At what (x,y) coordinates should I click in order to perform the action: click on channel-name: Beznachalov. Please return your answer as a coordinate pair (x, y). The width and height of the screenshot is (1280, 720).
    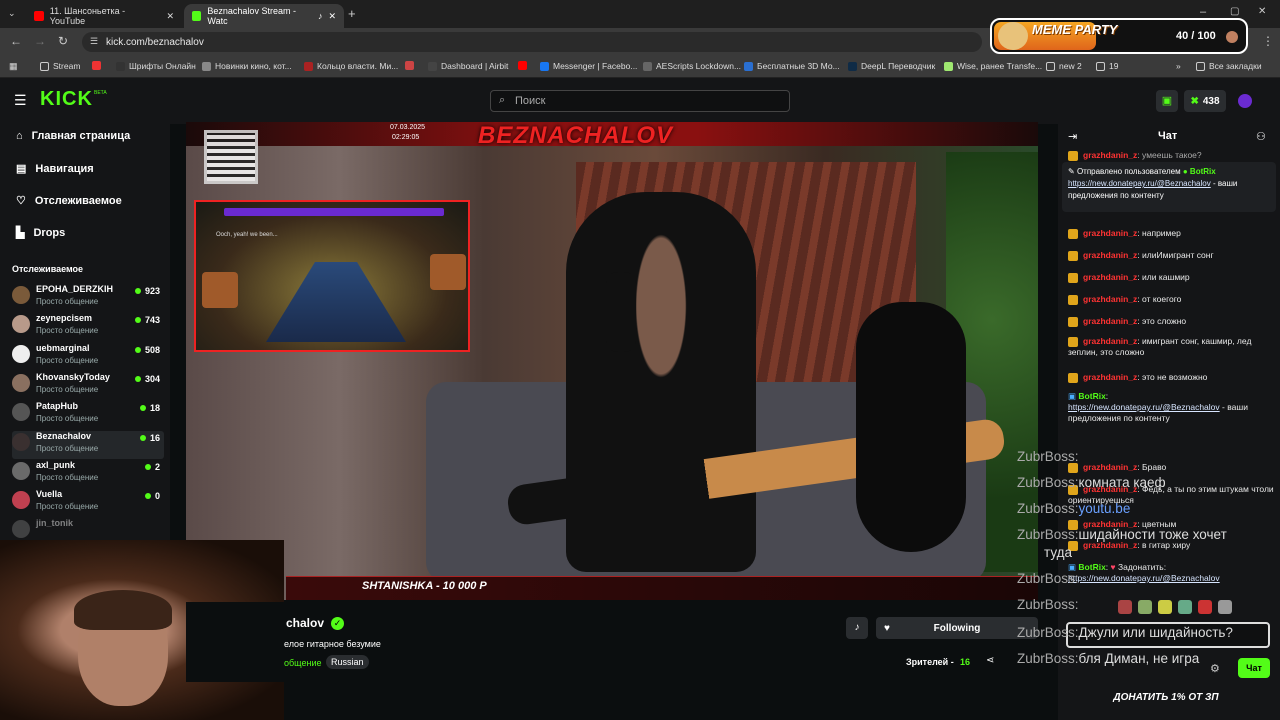
    Looking at the image, I should click on (64, 435).